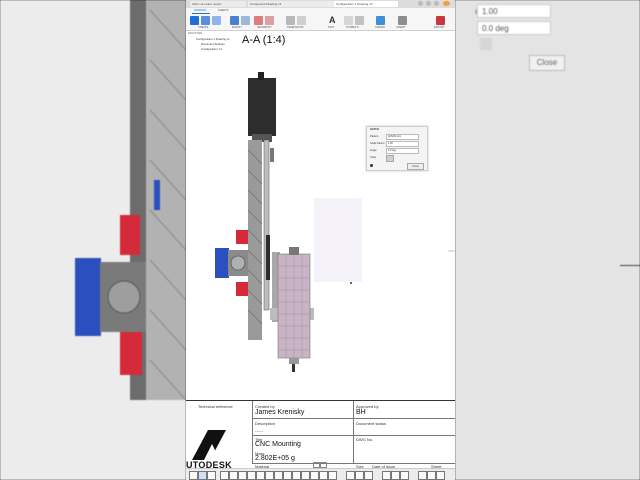  Describe the element at coordinates (195, 33) in the screenshot. I see `browser-header: BROWSER` at that location.